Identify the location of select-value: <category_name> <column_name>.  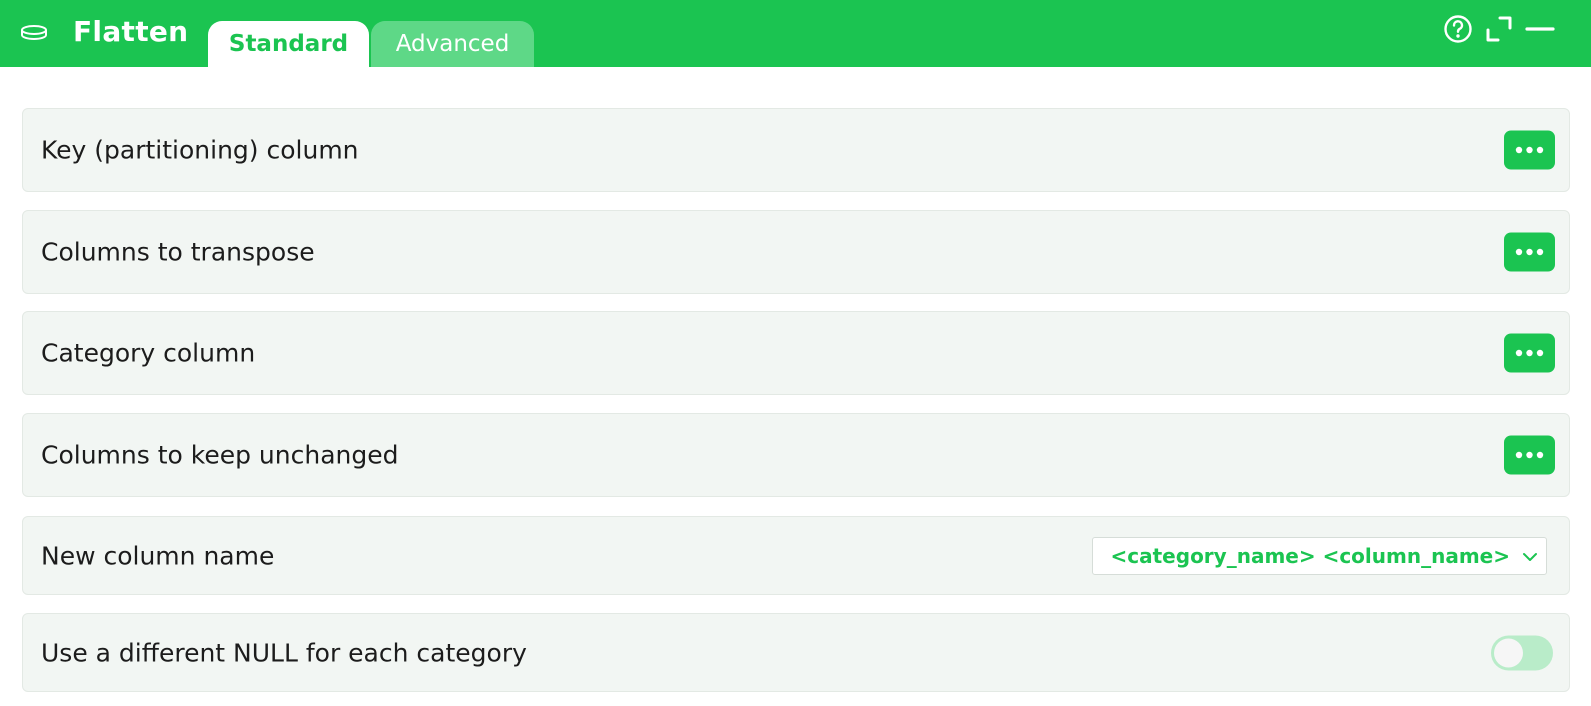
(1310, 555).